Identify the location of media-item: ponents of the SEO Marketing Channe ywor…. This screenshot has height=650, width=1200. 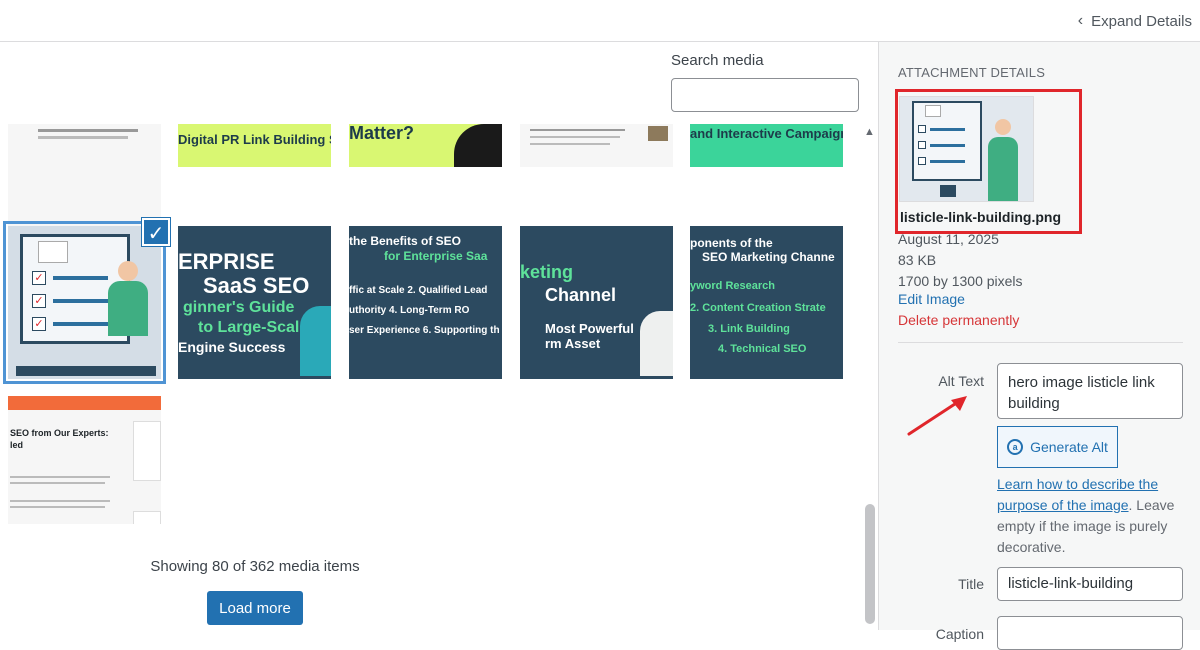
(766, 302).